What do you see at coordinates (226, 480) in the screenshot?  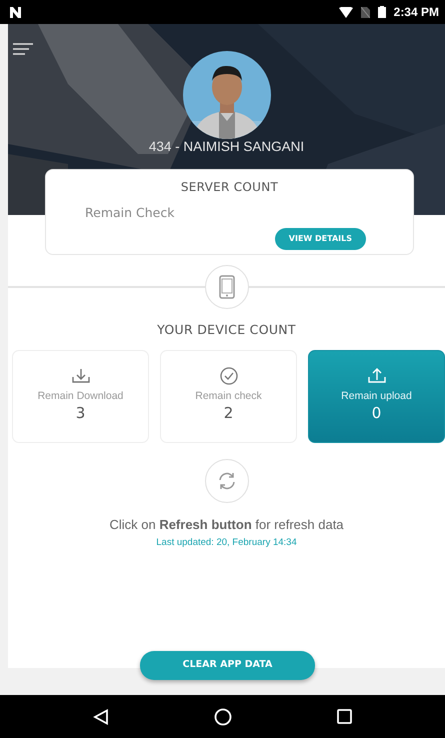 I see `refresh-button` at bounding box center [226, 480].